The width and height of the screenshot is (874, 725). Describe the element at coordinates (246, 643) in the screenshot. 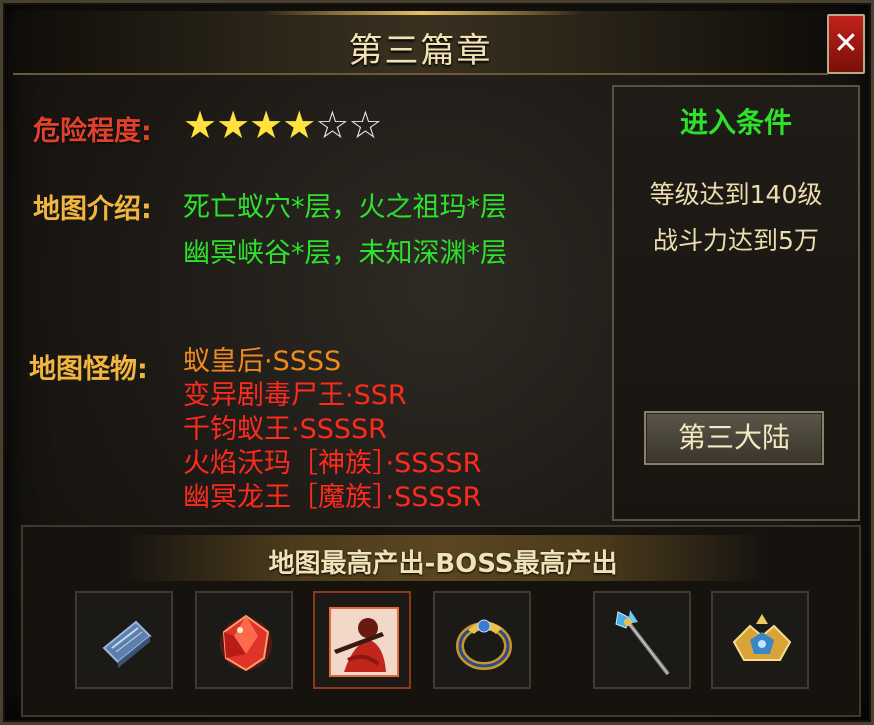

I see `red-gem-icon` at that location.